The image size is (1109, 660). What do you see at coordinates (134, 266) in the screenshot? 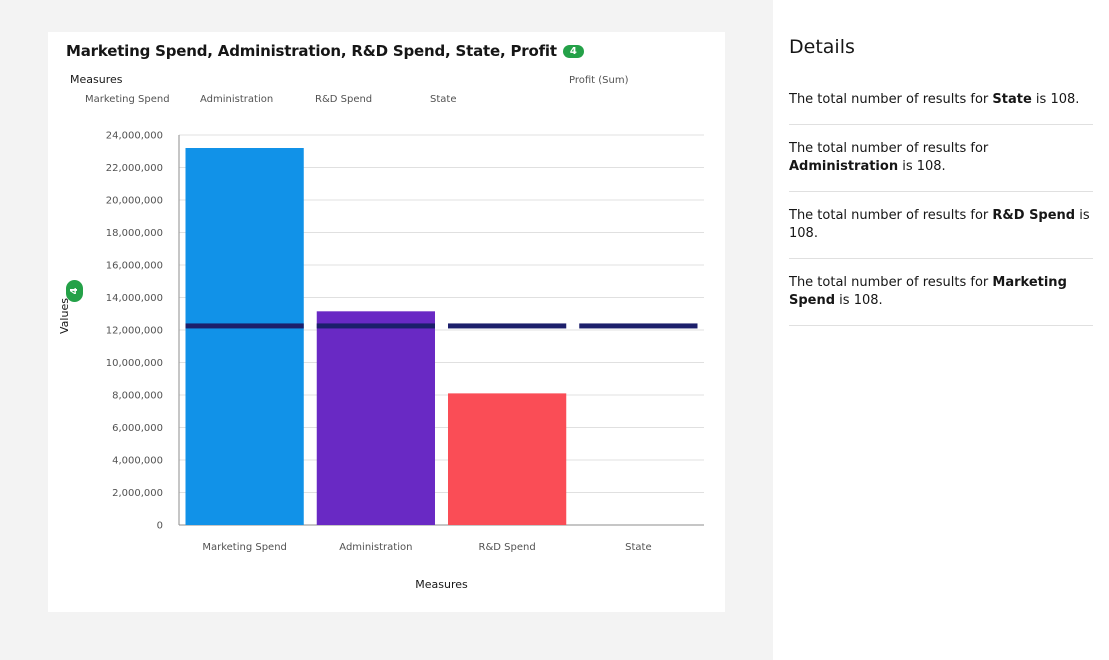
I see `y-tick-label: 16,000,000` at bounding box center [134, 266].